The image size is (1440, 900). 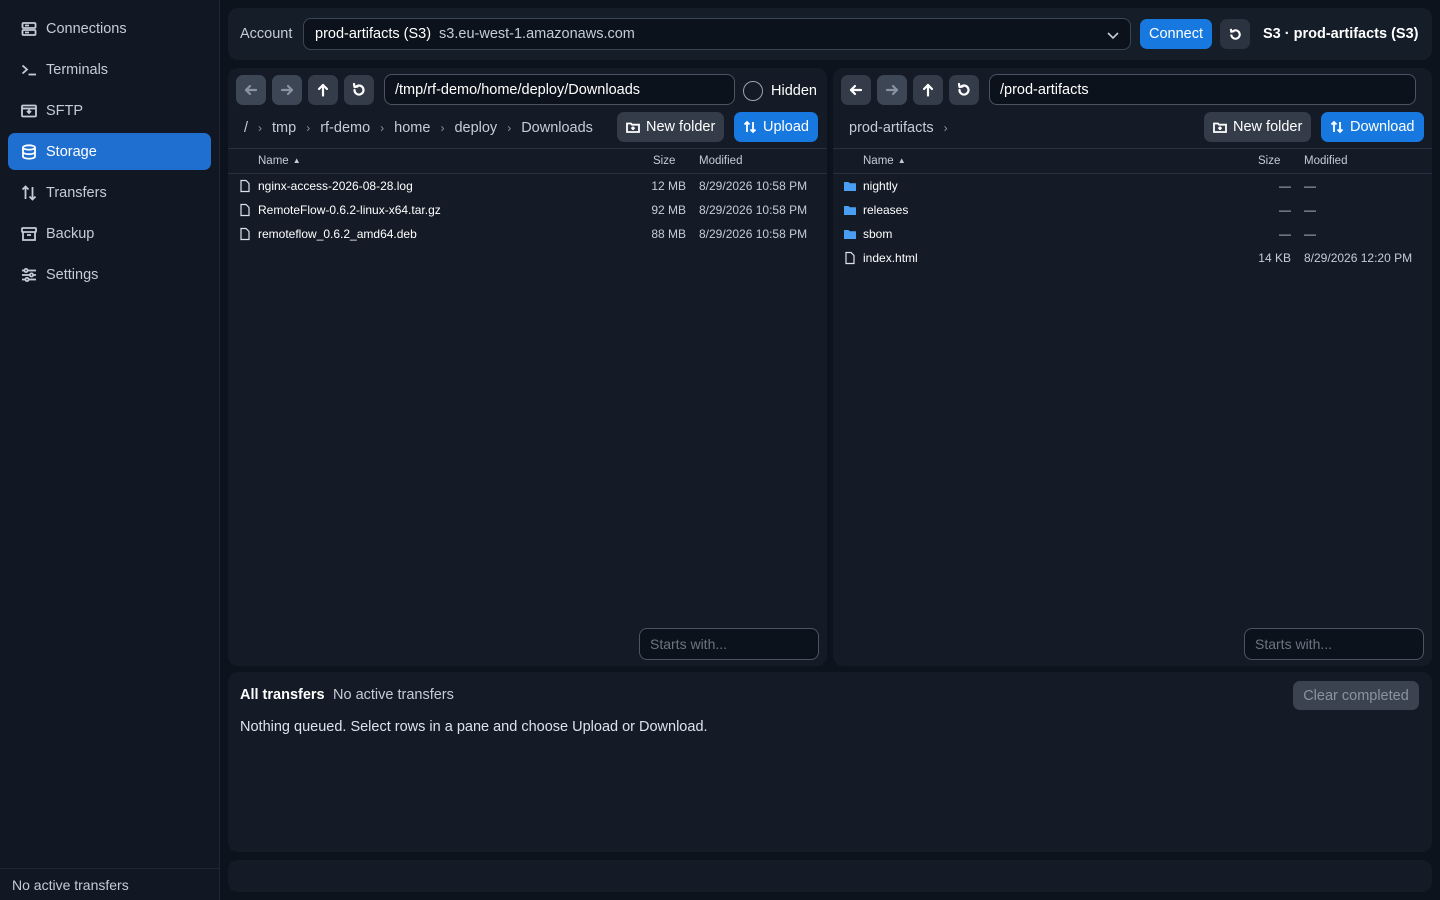 What do you see at coordinates (681, 127) in the screenshot?
I see `new-folder-label: New folder` at bounding box center [681, 127].